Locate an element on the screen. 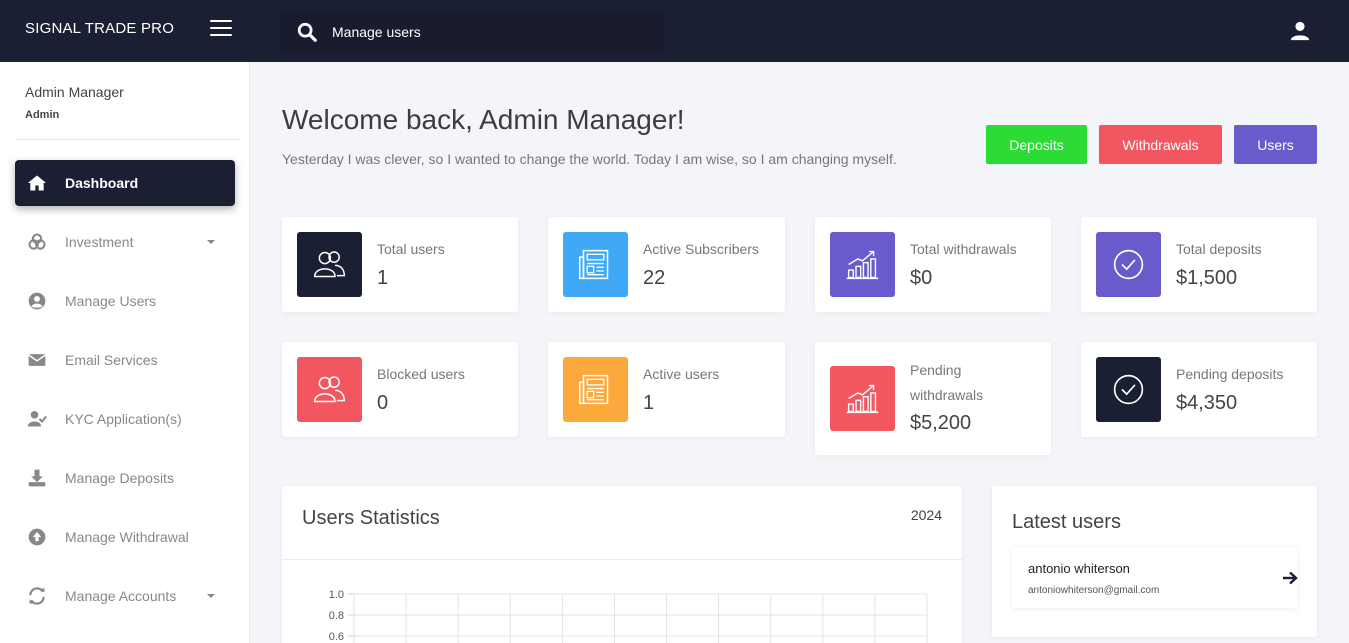  latest-users-title: Latest users is located at coordinates (1066, 522).